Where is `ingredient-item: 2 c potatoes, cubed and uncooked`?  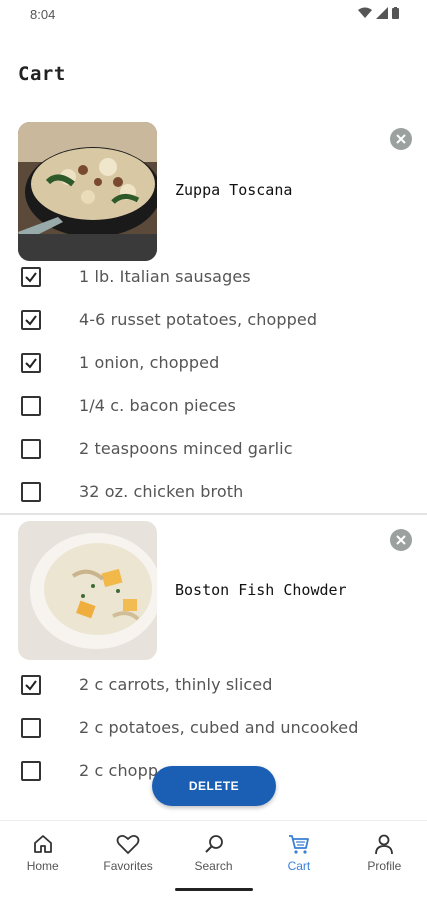 ingredient-item: 2 c potatoes, cubed and uncooked is located at coordinates (213, 727).